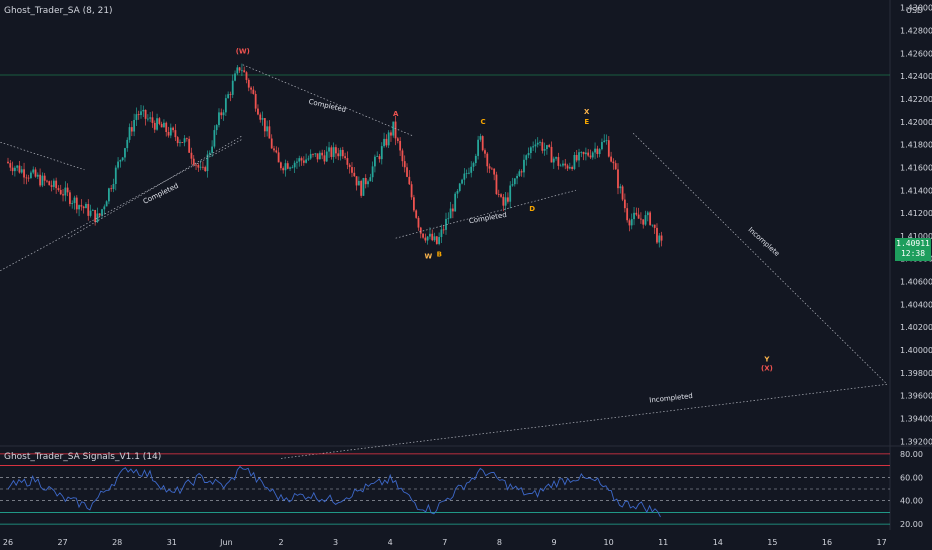 This screenshot has width=932, height=550. Describe the element at coordinates (916, 122) in the screenshot. I see `price-tick-label: 1.42000` at that location.